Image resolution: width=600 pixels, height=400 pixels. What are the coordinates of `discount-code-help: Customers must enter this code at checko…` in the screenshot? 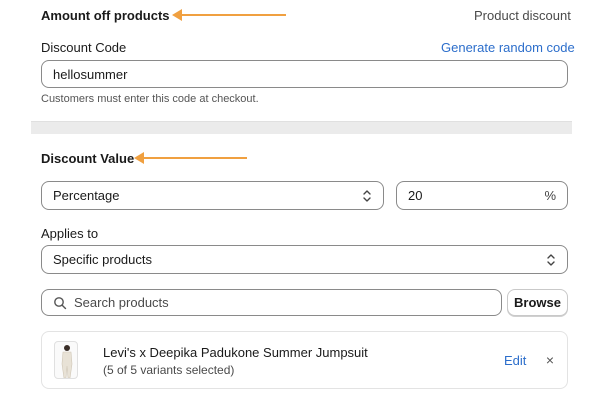 It's located at (150, 99).